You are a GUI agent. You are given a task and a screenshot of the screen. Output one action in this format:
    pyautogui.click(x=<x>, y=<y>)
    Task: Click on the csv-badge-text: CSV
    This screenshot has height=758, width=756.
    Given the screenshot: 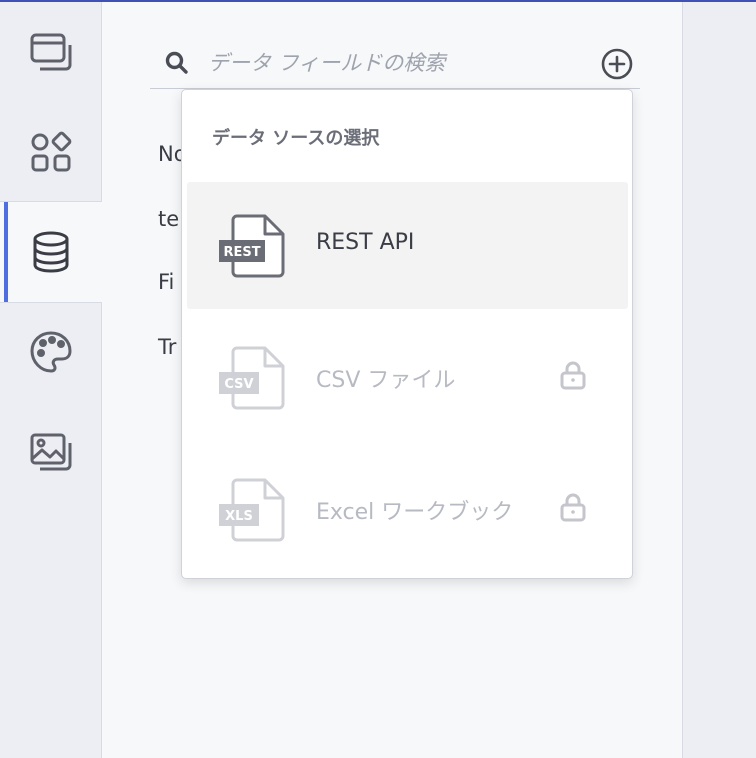 What is the action you would take?
    pyautogui.click(x=238, y=384)
    